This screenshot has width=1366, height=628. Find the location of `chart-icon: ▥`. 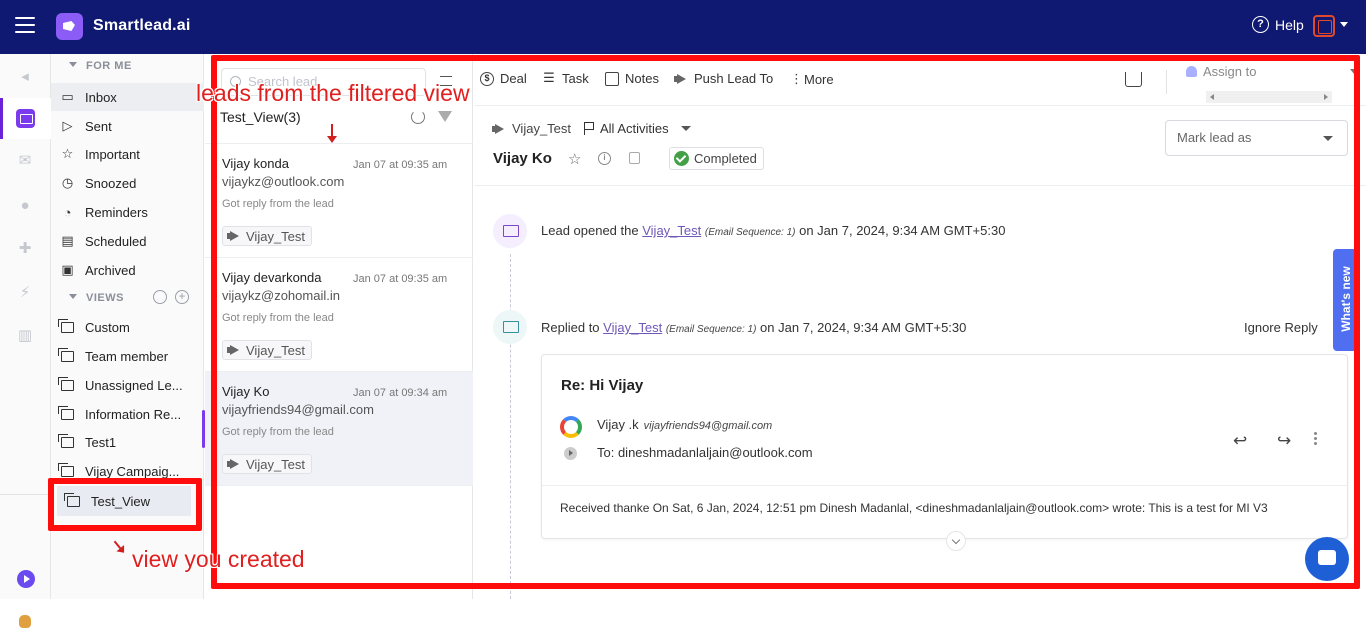

chart-icon: ▥ is located at coordinates (25, 336).